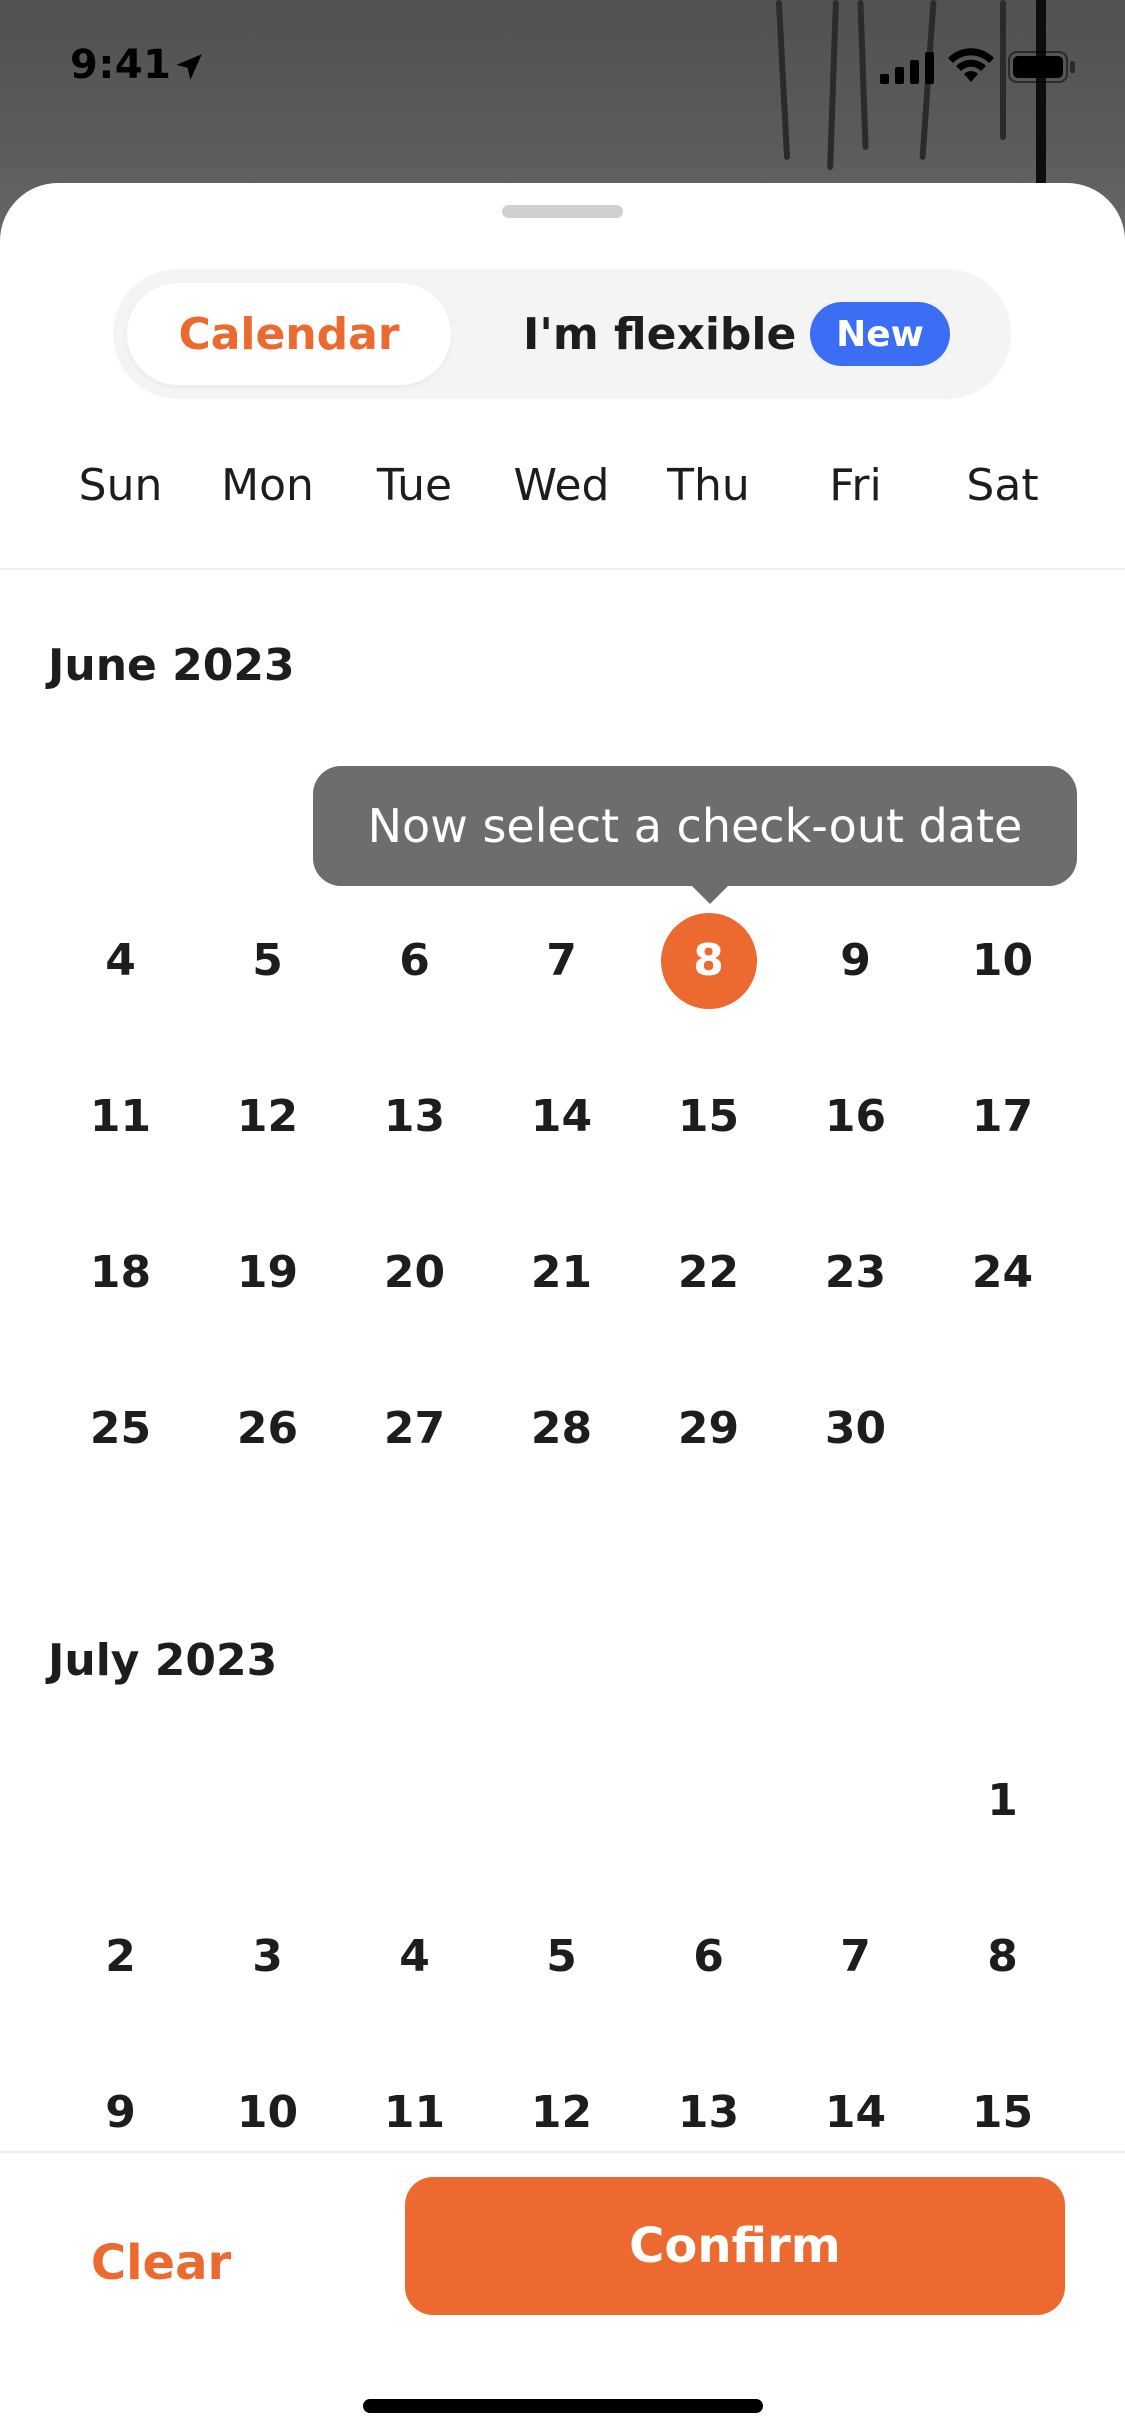 This screenshot has width=1125, height=2436. I want to click on battery-icon, so click(1041, 67).